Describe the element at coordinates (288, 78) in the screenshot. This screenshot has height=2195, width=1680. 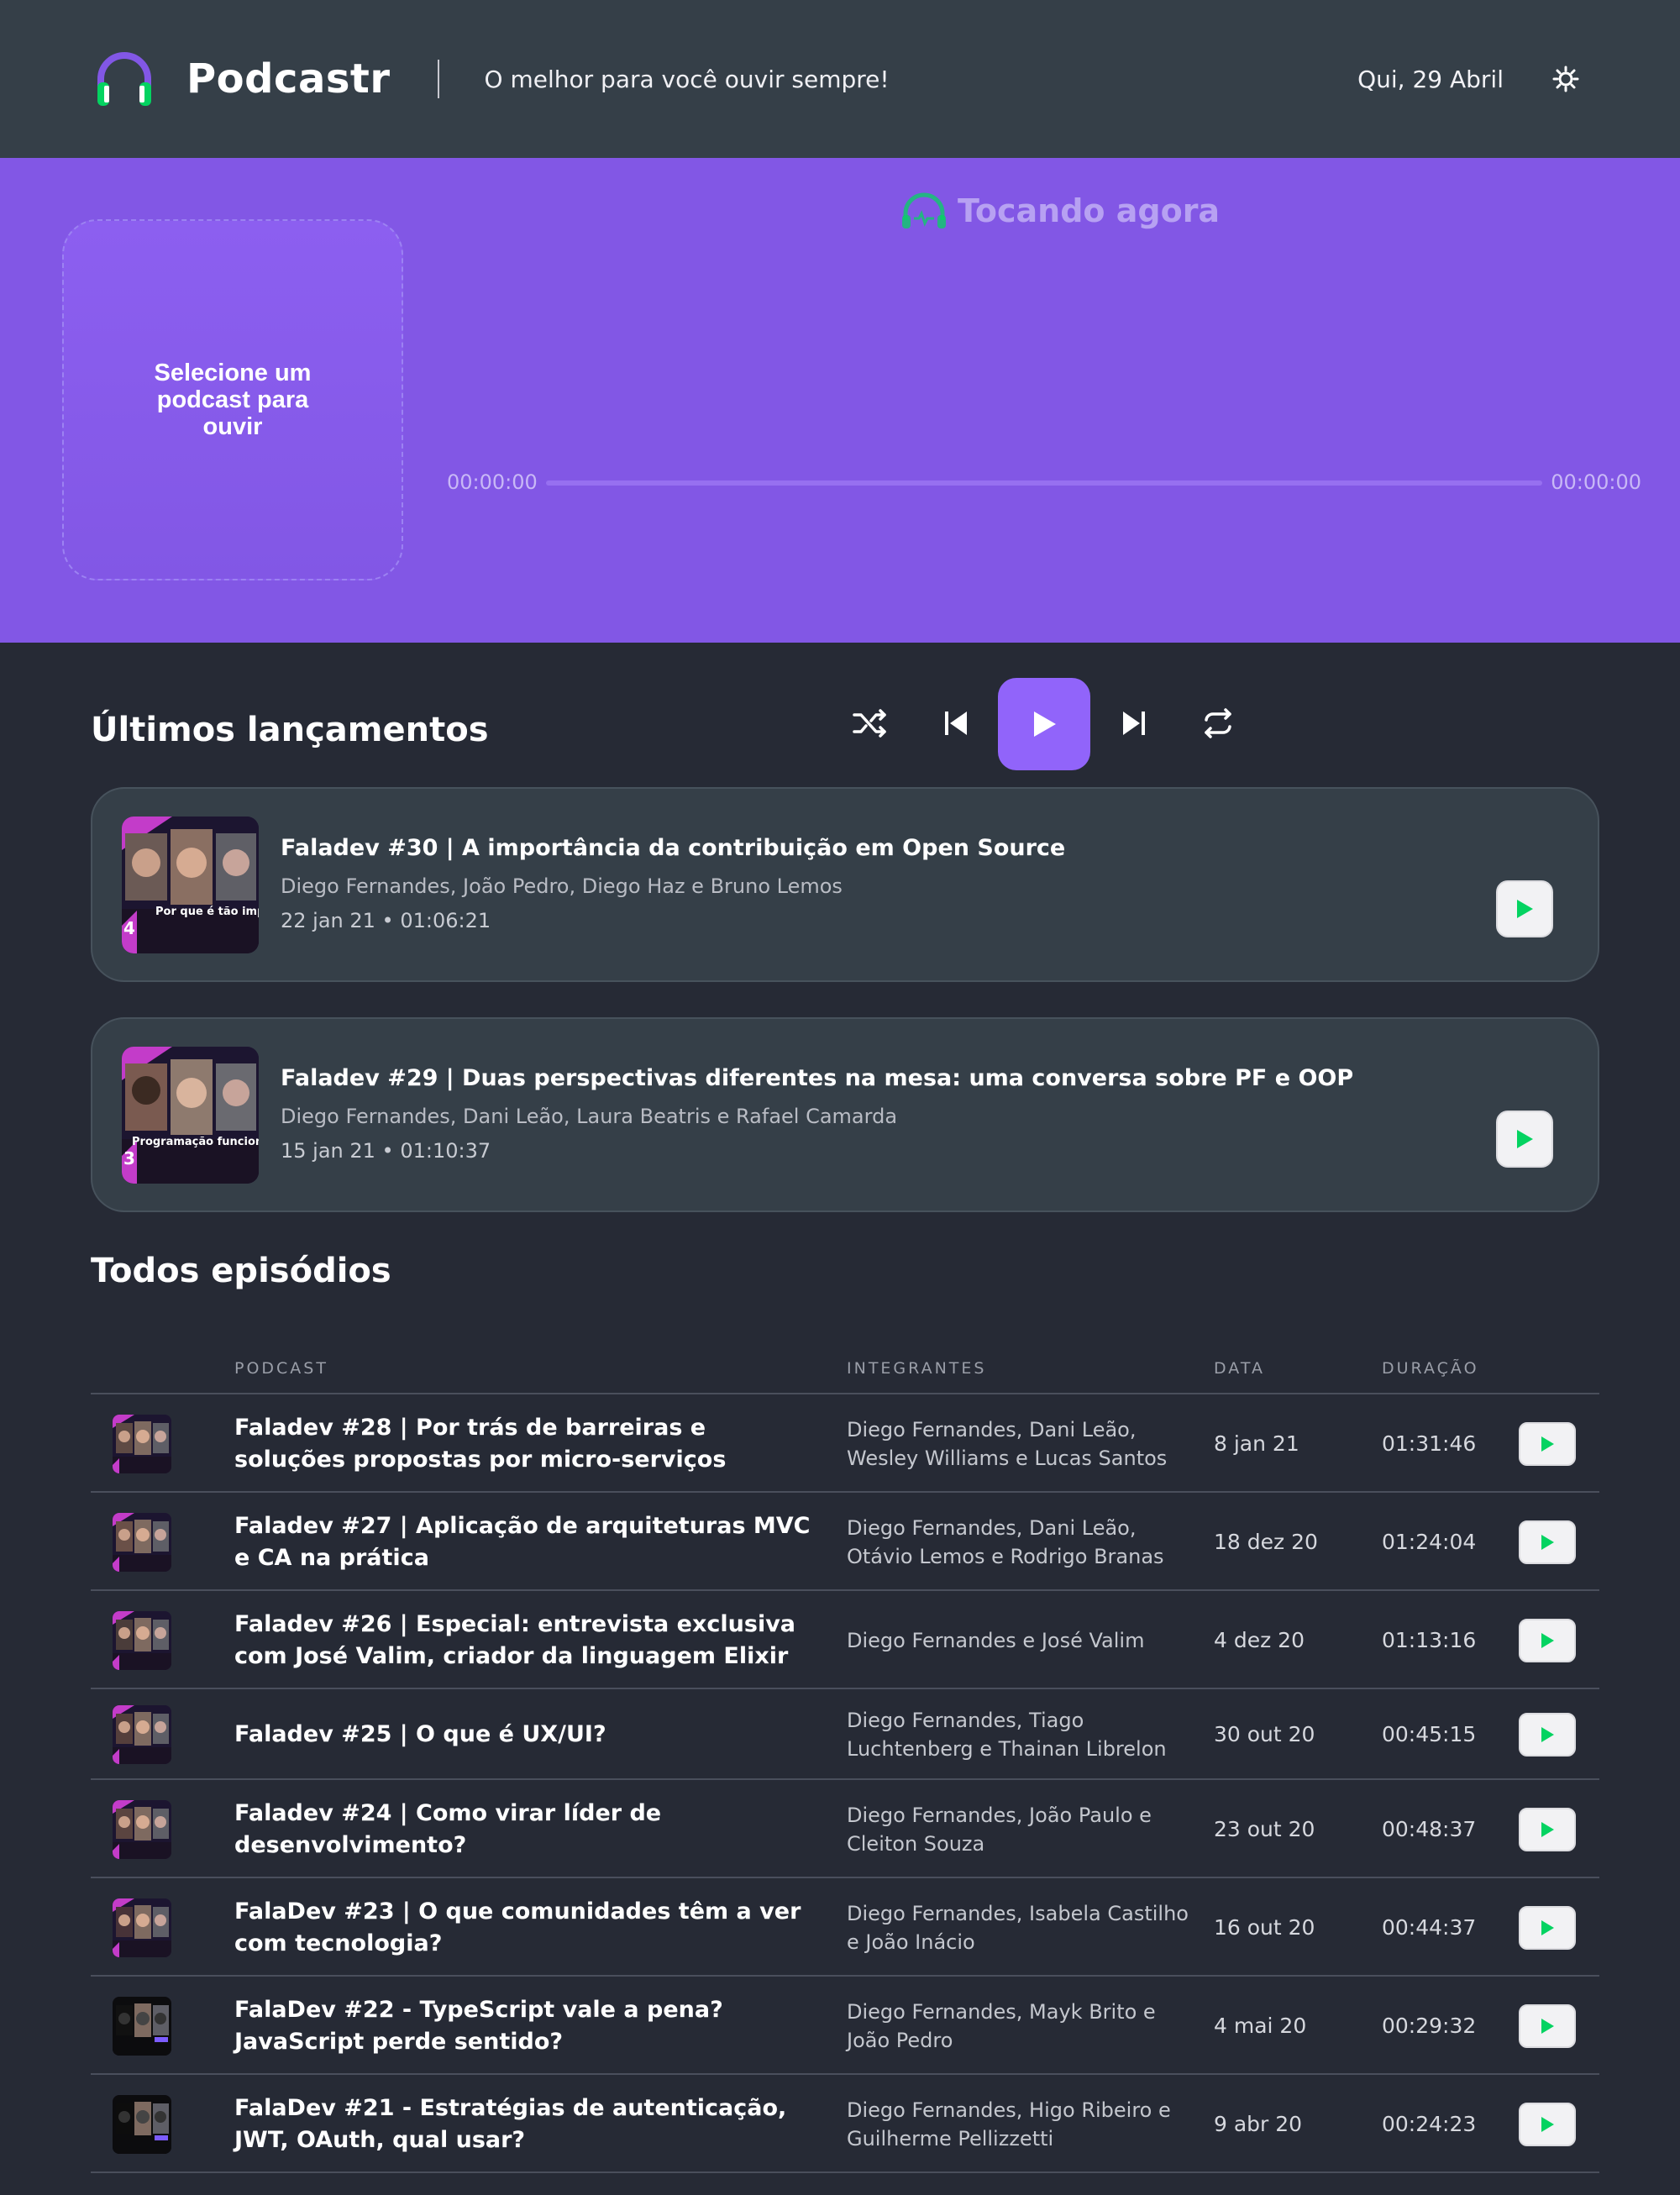
I see `brand-name: Podcastr` at that location.